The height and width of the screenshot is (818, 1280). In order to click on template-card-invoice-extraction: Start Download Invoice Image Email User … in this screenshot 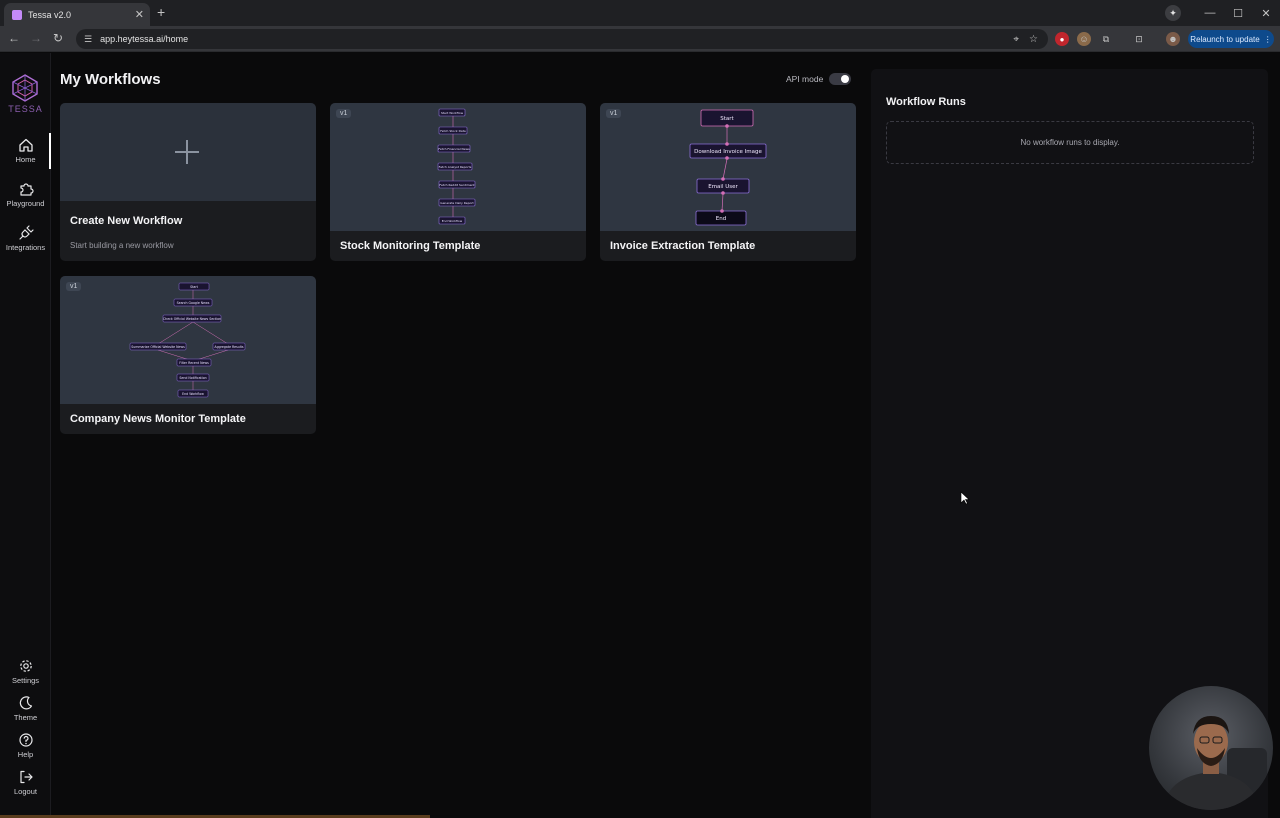, I will do `click(728, 182)`.